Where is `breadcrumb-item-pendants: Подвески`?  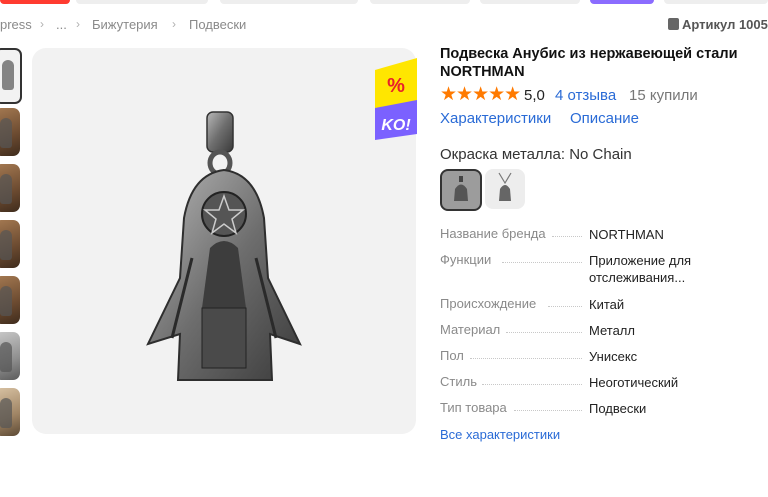
breadcrumb-item-pendants: Подвески is located at coordinates (217, 24).